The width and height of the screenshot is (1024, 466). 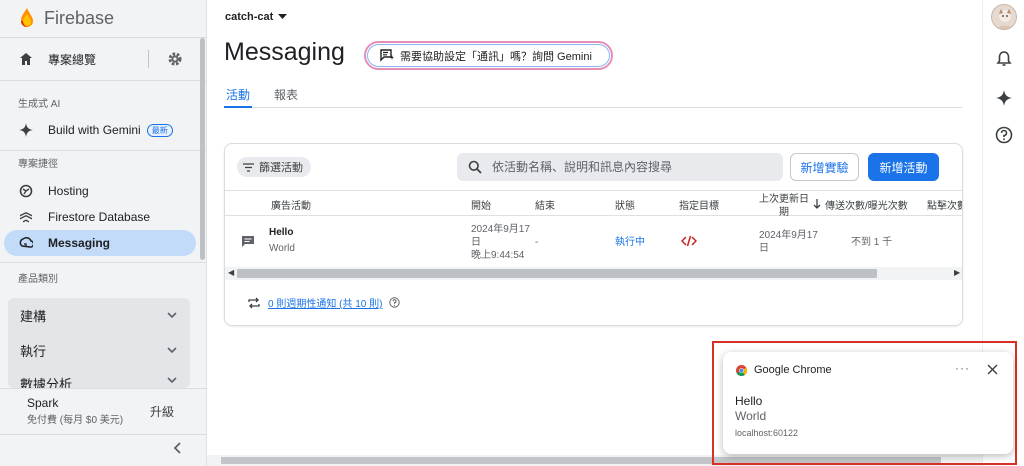 What do you see at coordinates (767, 433) in the screenshot?
I see `notification-origin: localhost:60122` at bounding box center [767, 433].